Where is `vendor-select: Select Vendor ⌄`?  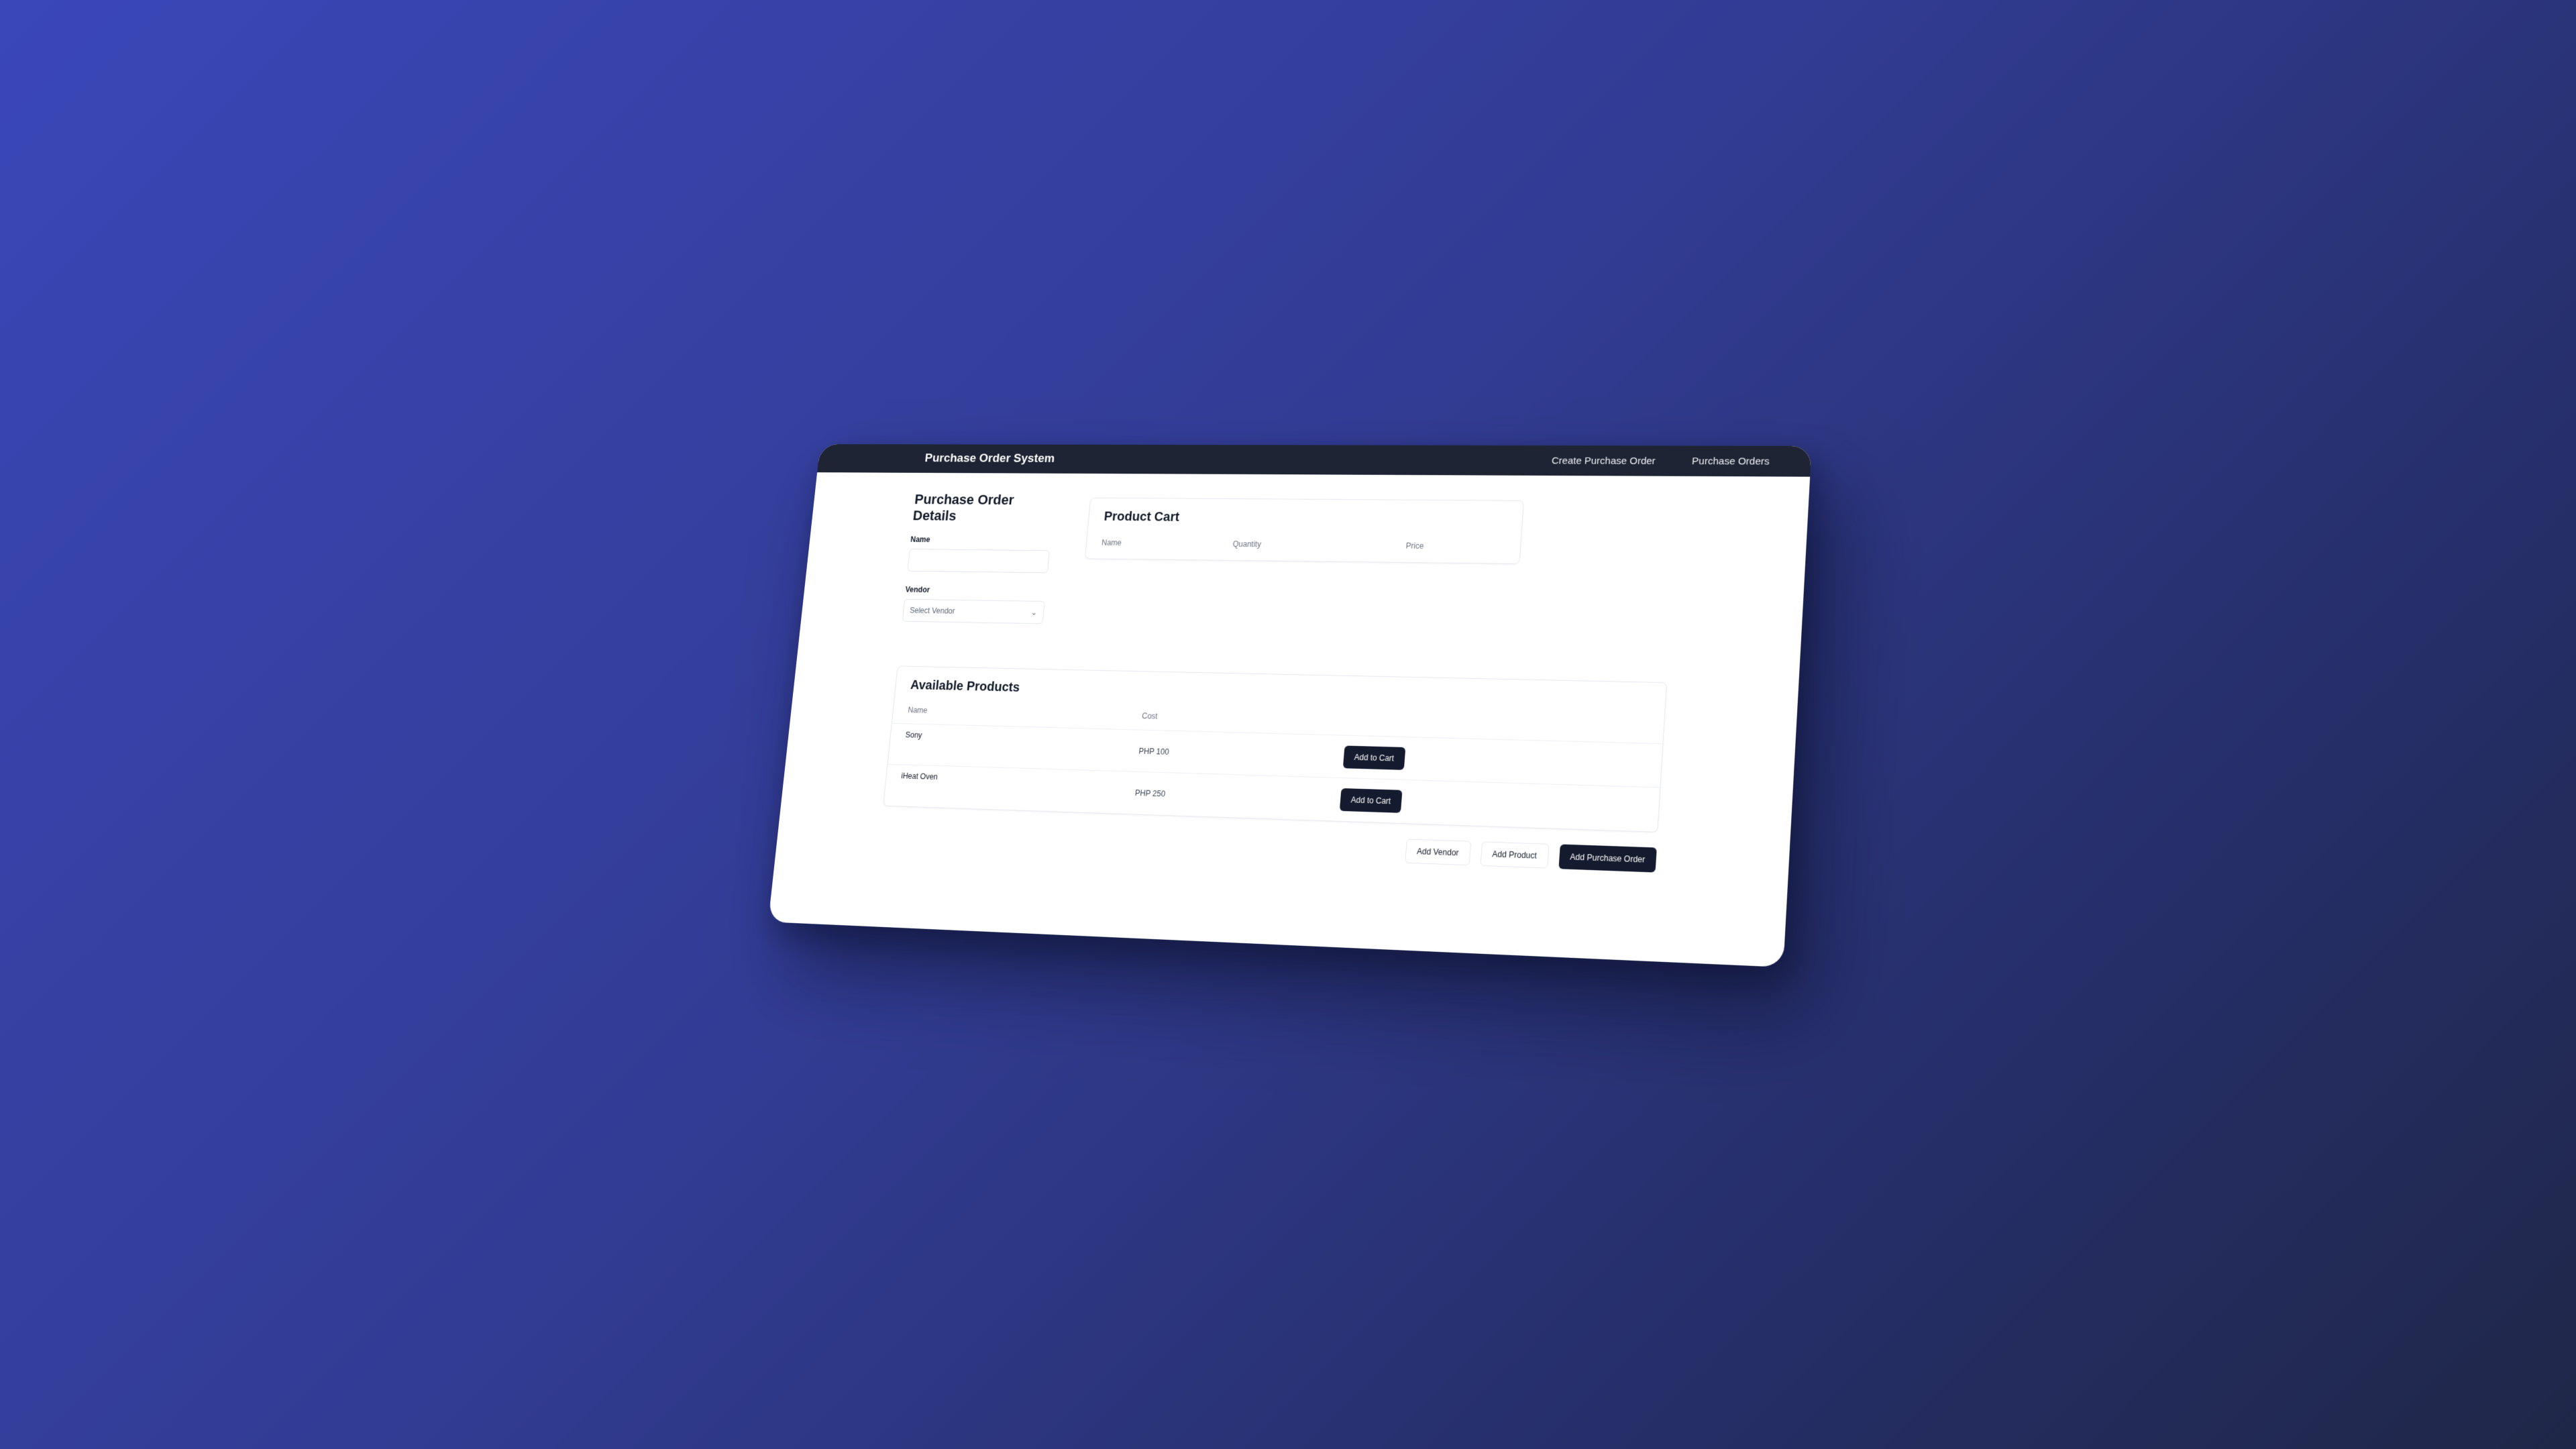 vendor-select: Select Vendor ⌄ is located at coordinates (973, 611).